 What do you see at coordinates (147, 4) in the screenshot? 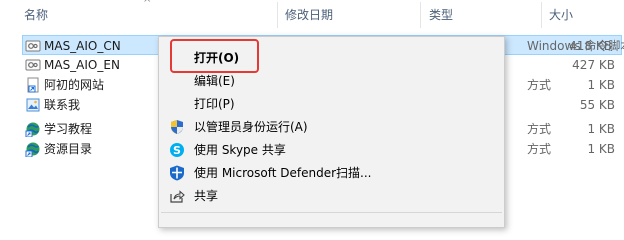
I see `sort-ascending-icon: ^` at bounding box center [147, 4].